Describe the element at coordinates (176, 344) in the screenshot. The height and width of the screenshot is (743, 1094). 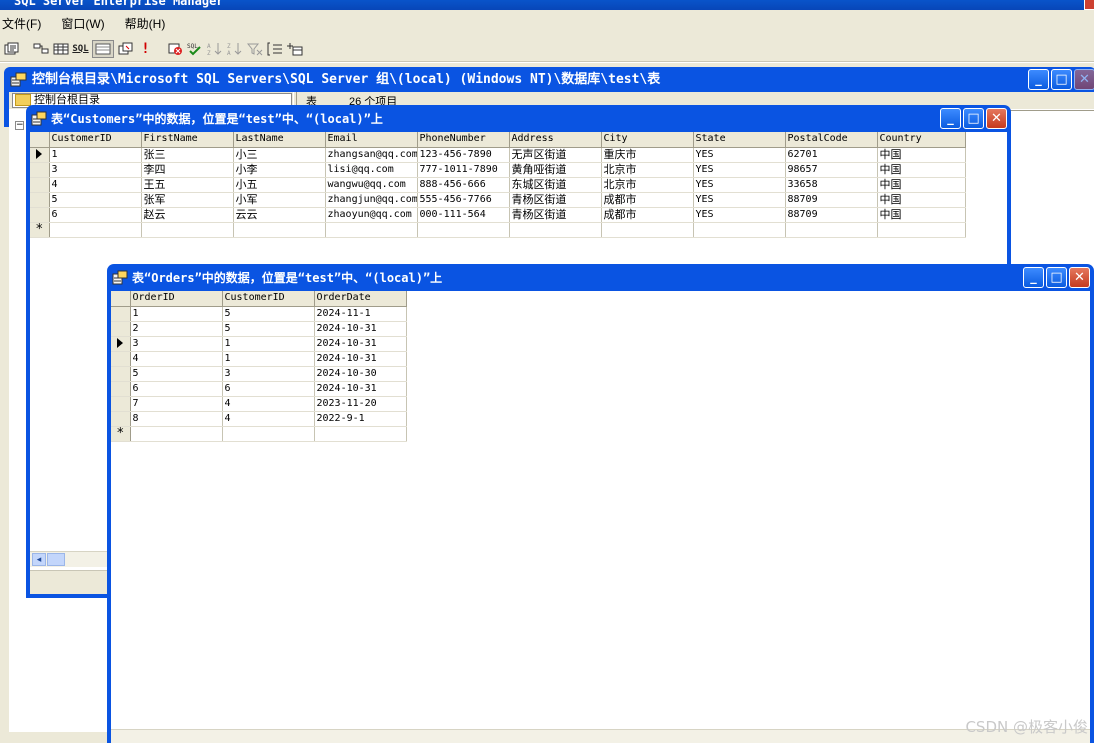
I see `cell-orderid: 3` at that location.